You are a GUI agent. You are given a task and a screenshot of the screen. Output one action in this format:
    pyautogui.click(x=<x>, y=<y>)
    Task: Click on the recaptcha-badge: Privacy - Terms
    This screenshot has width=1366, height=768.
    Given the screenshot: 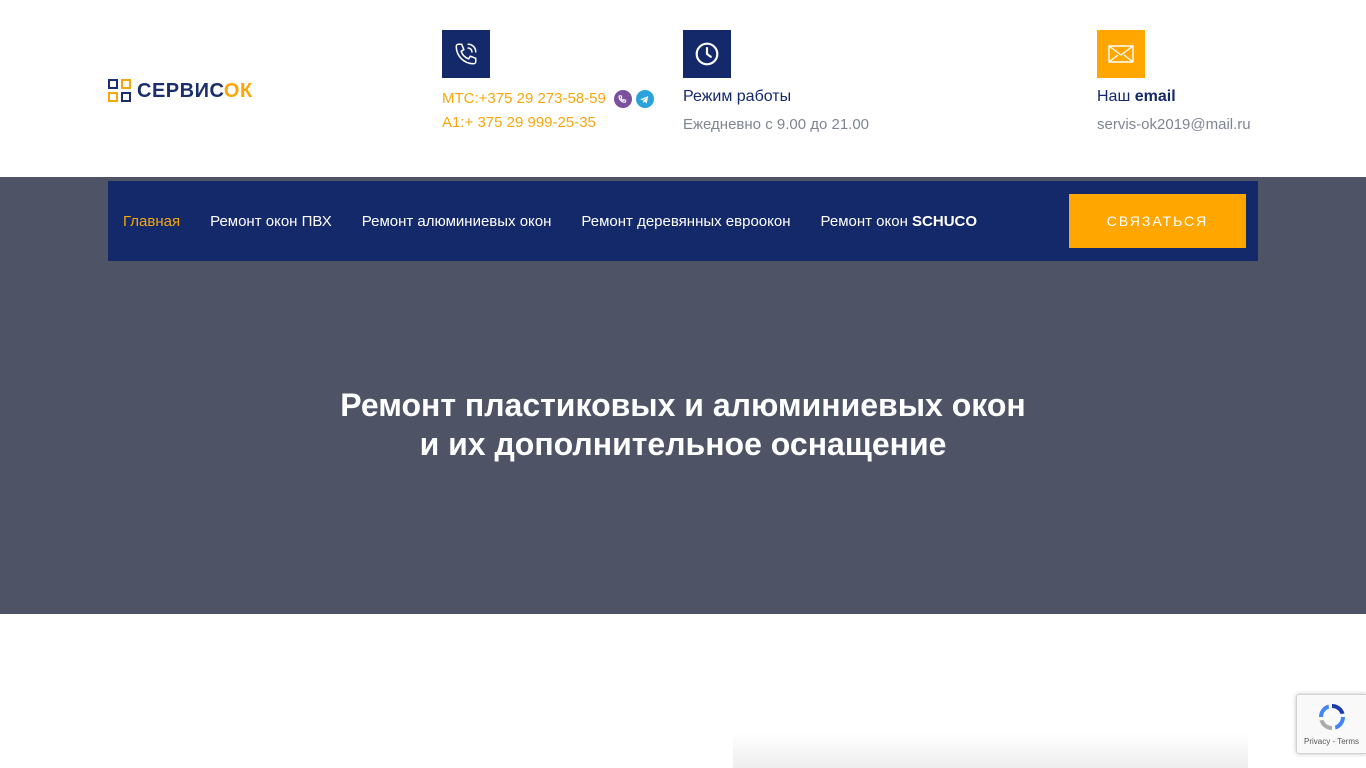 What is the action you would take?
    pyautogui.click(x=1331, y=724)
    